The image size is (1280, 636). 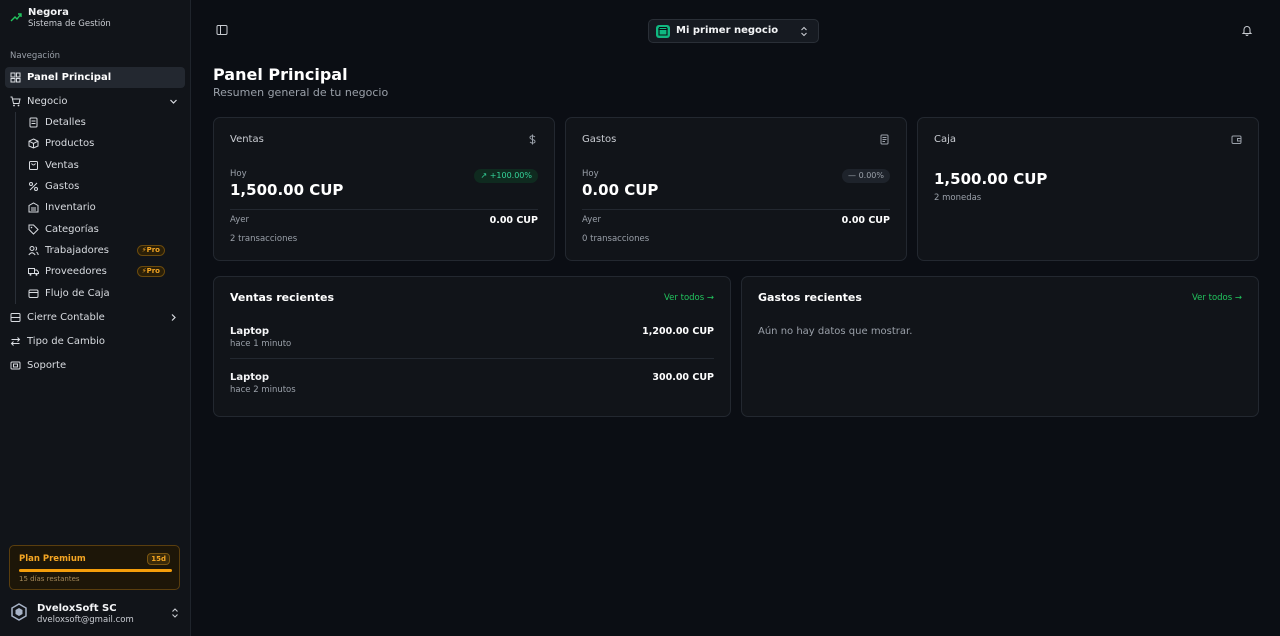 I want to click on see-all-sales-link: Ver todos →, so click(x=689, y=298).